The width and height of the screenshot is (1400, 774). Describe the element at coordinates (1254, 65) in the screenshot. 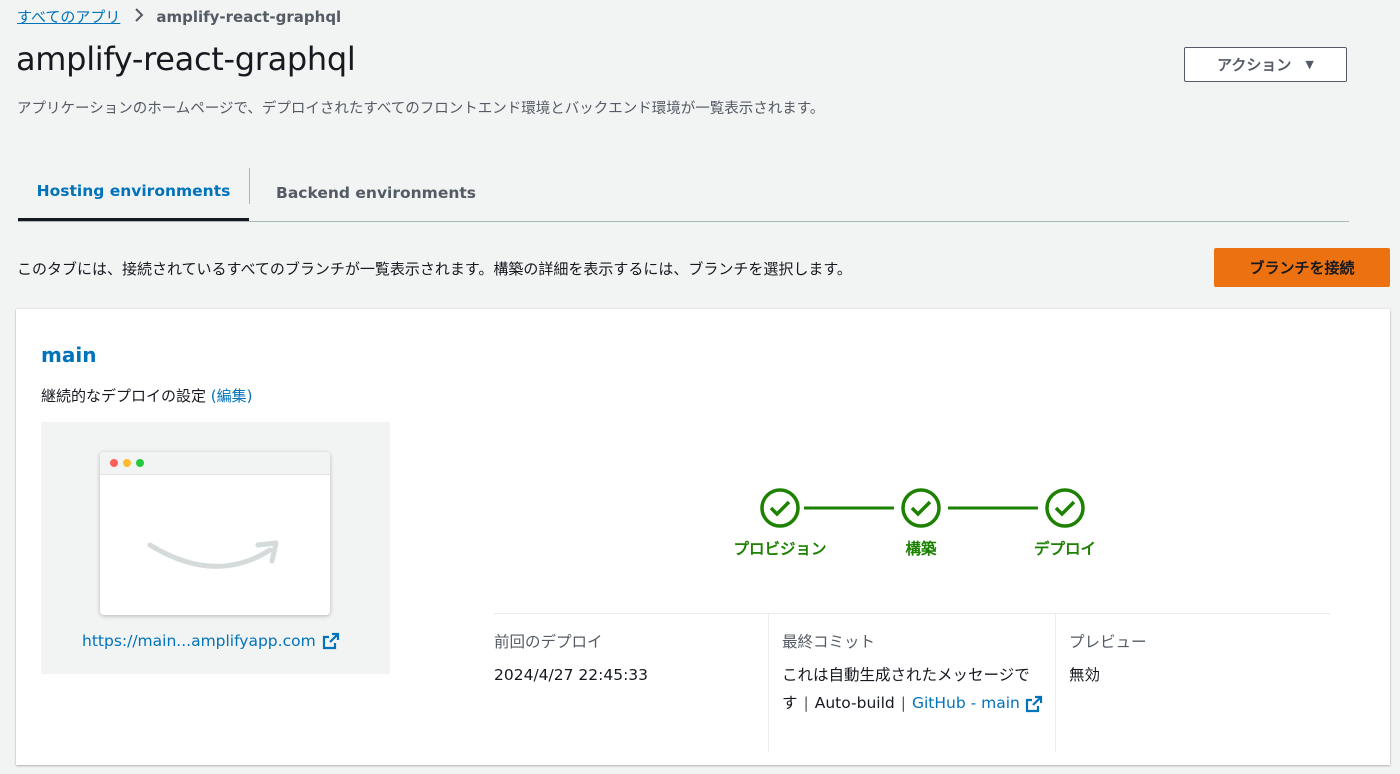

I see `actions-label: アクション` at that location.